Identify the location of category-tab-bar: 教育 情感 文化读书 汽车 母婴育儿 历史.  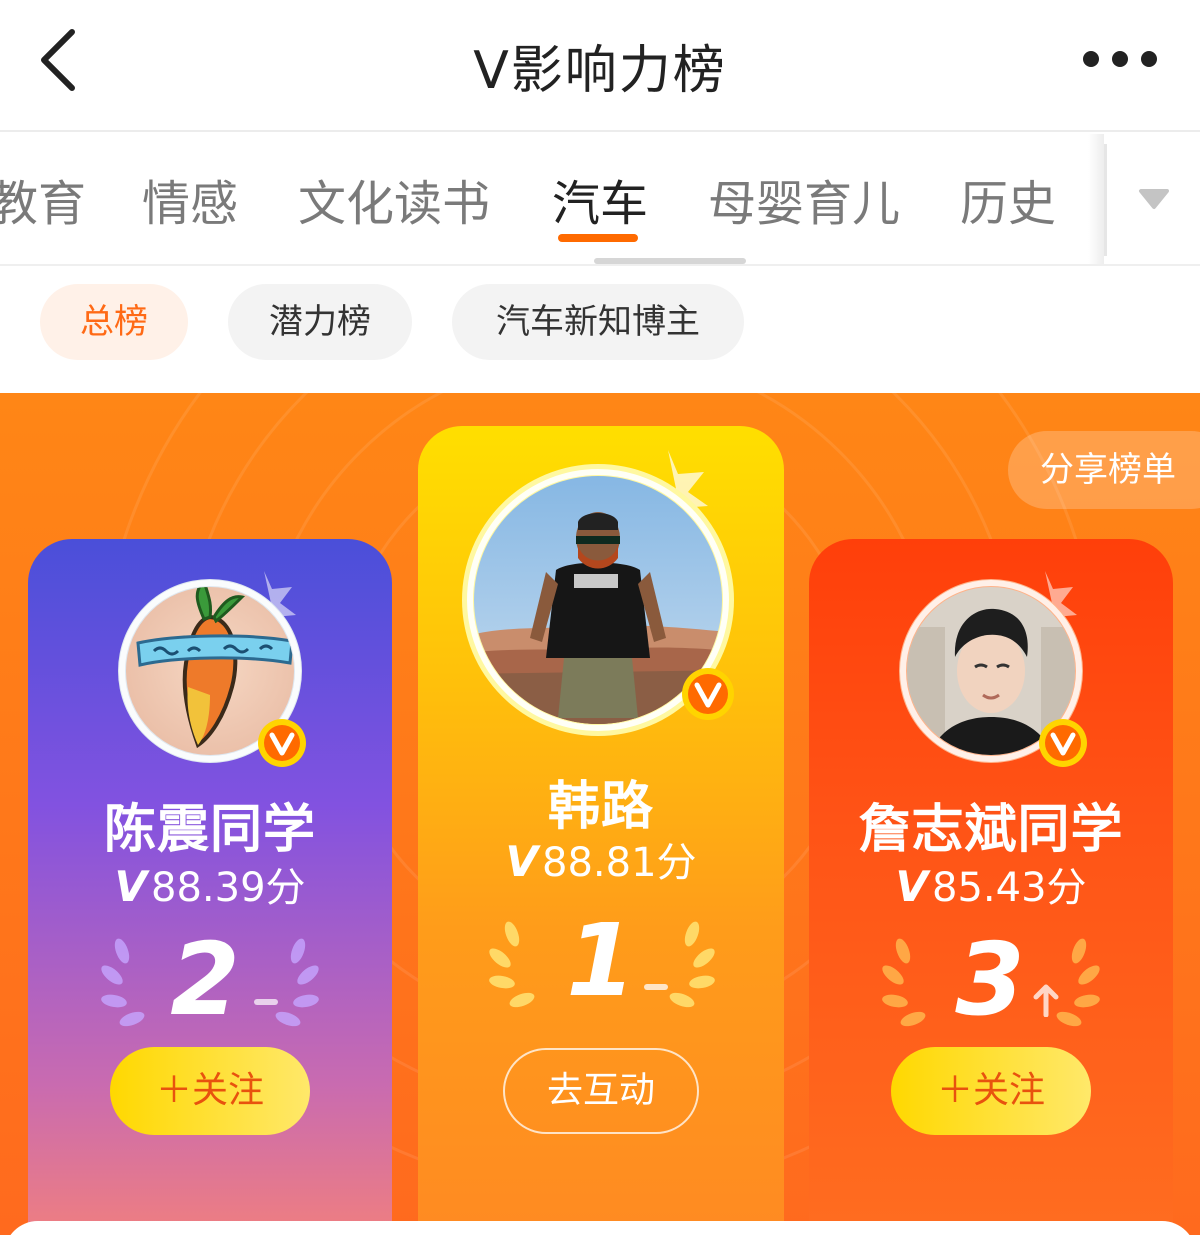
(600, 200).